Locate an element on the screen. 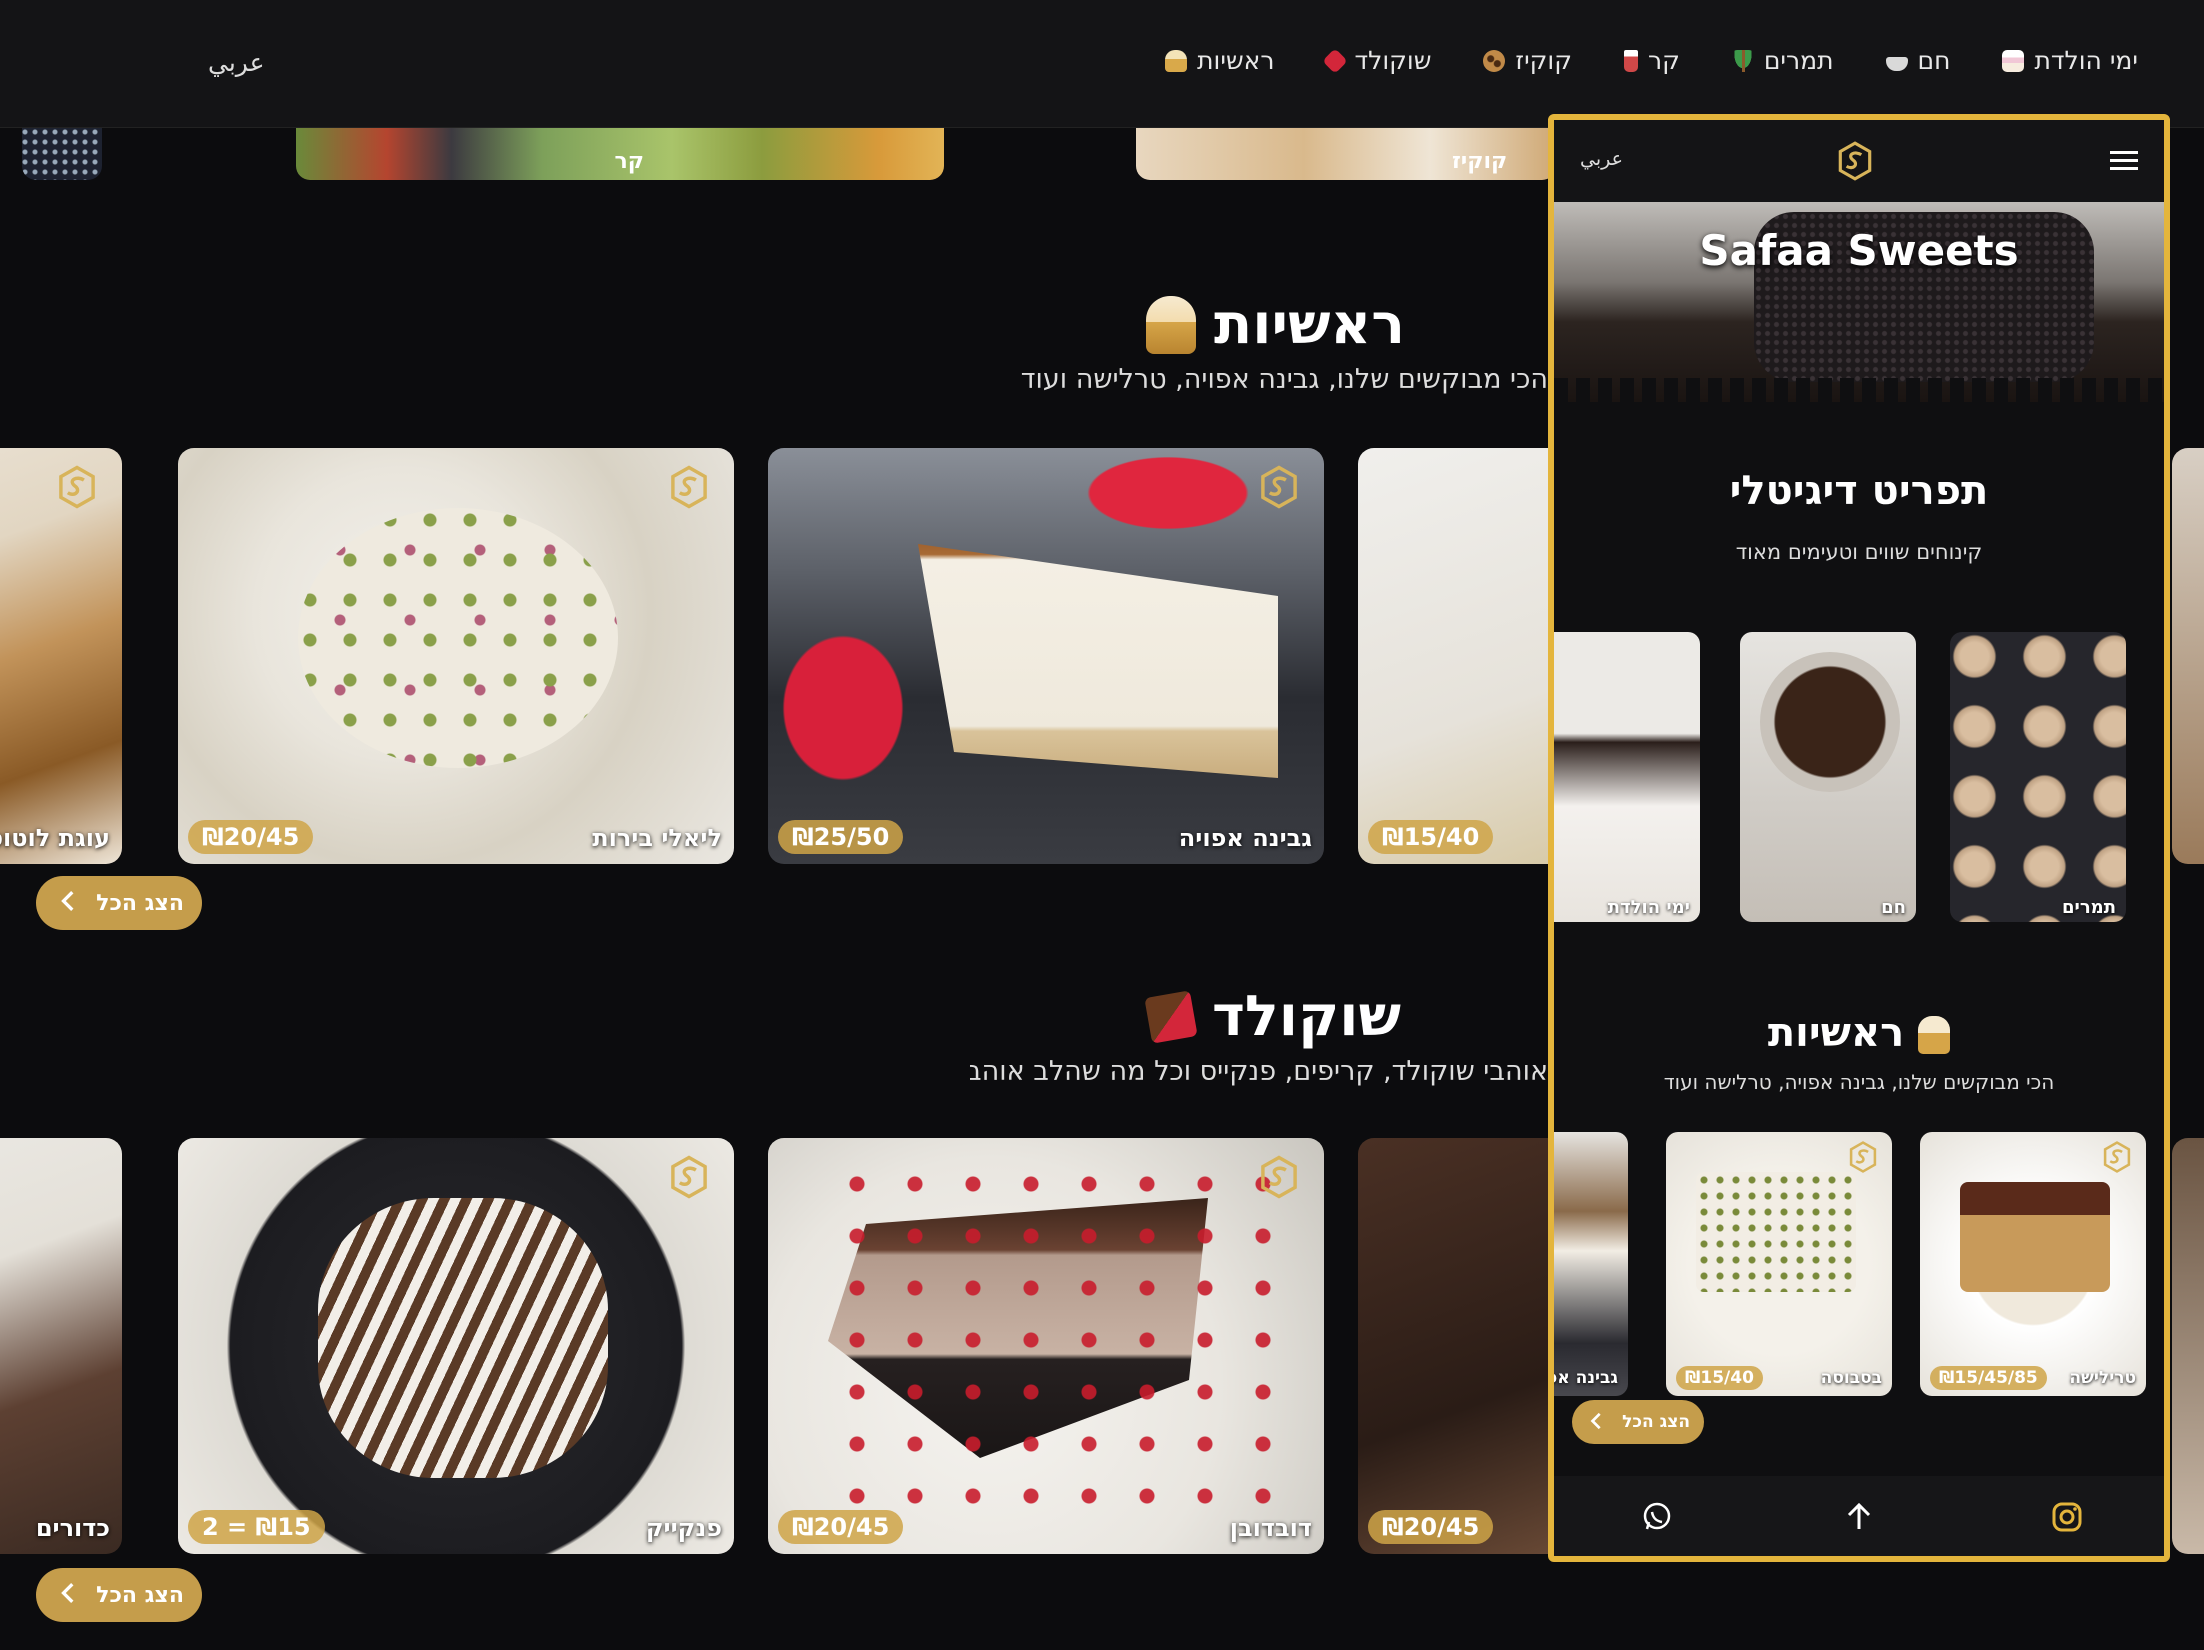 The image size is (2204, 1650). mobile-category-card: ימי הולדת is located at coordinates (1627, 777).